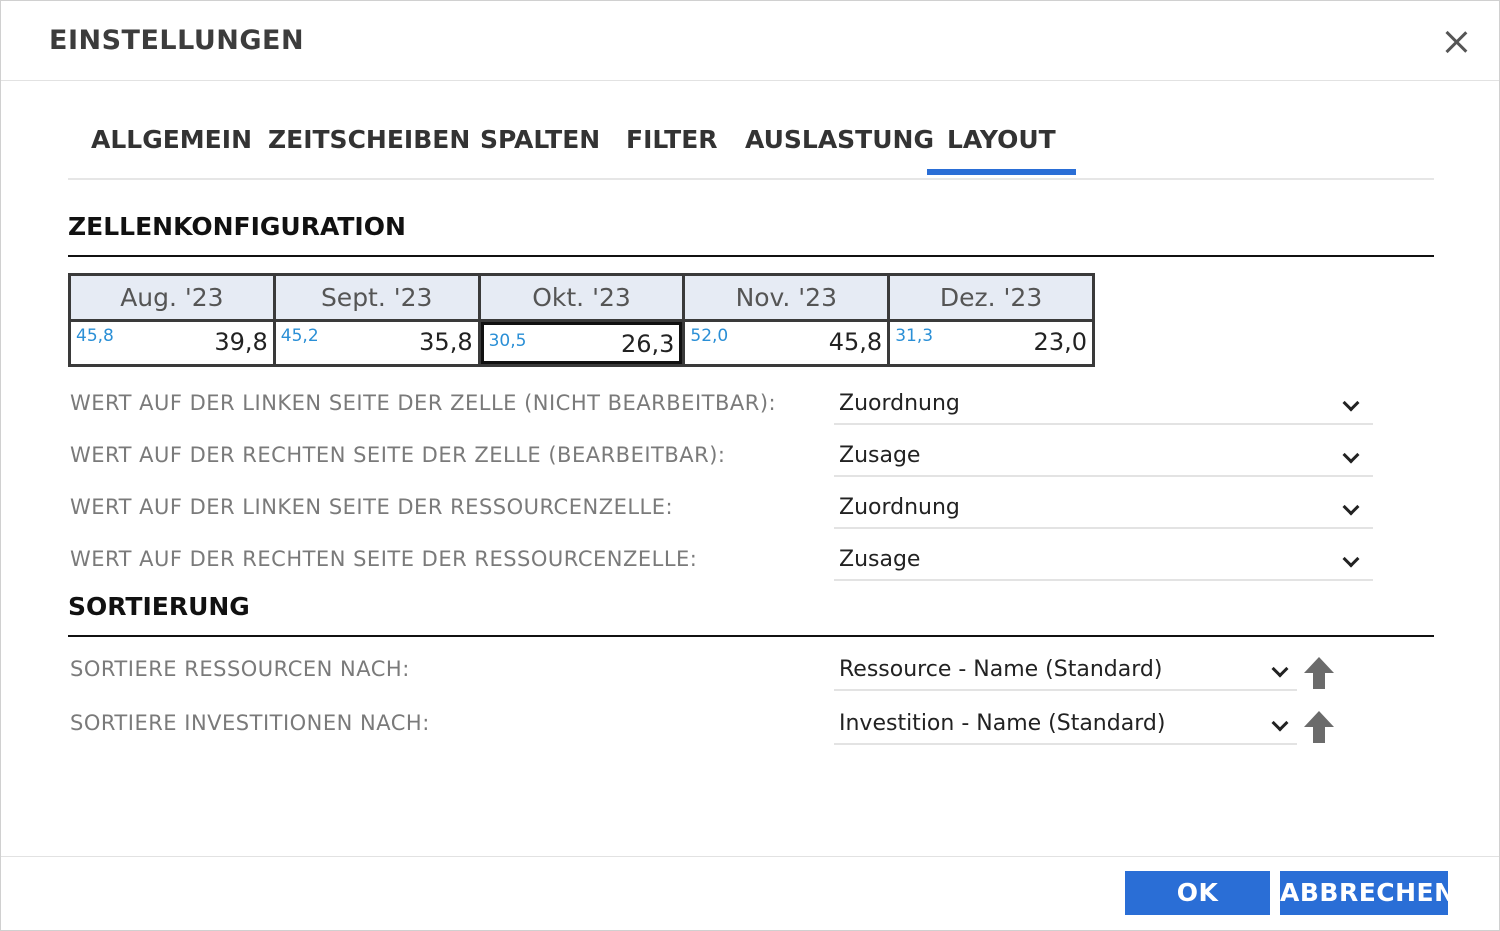 Image resolution: width=1500 pixels, height=931 pixels. I want to click on close-icon, so click(1456, 42).